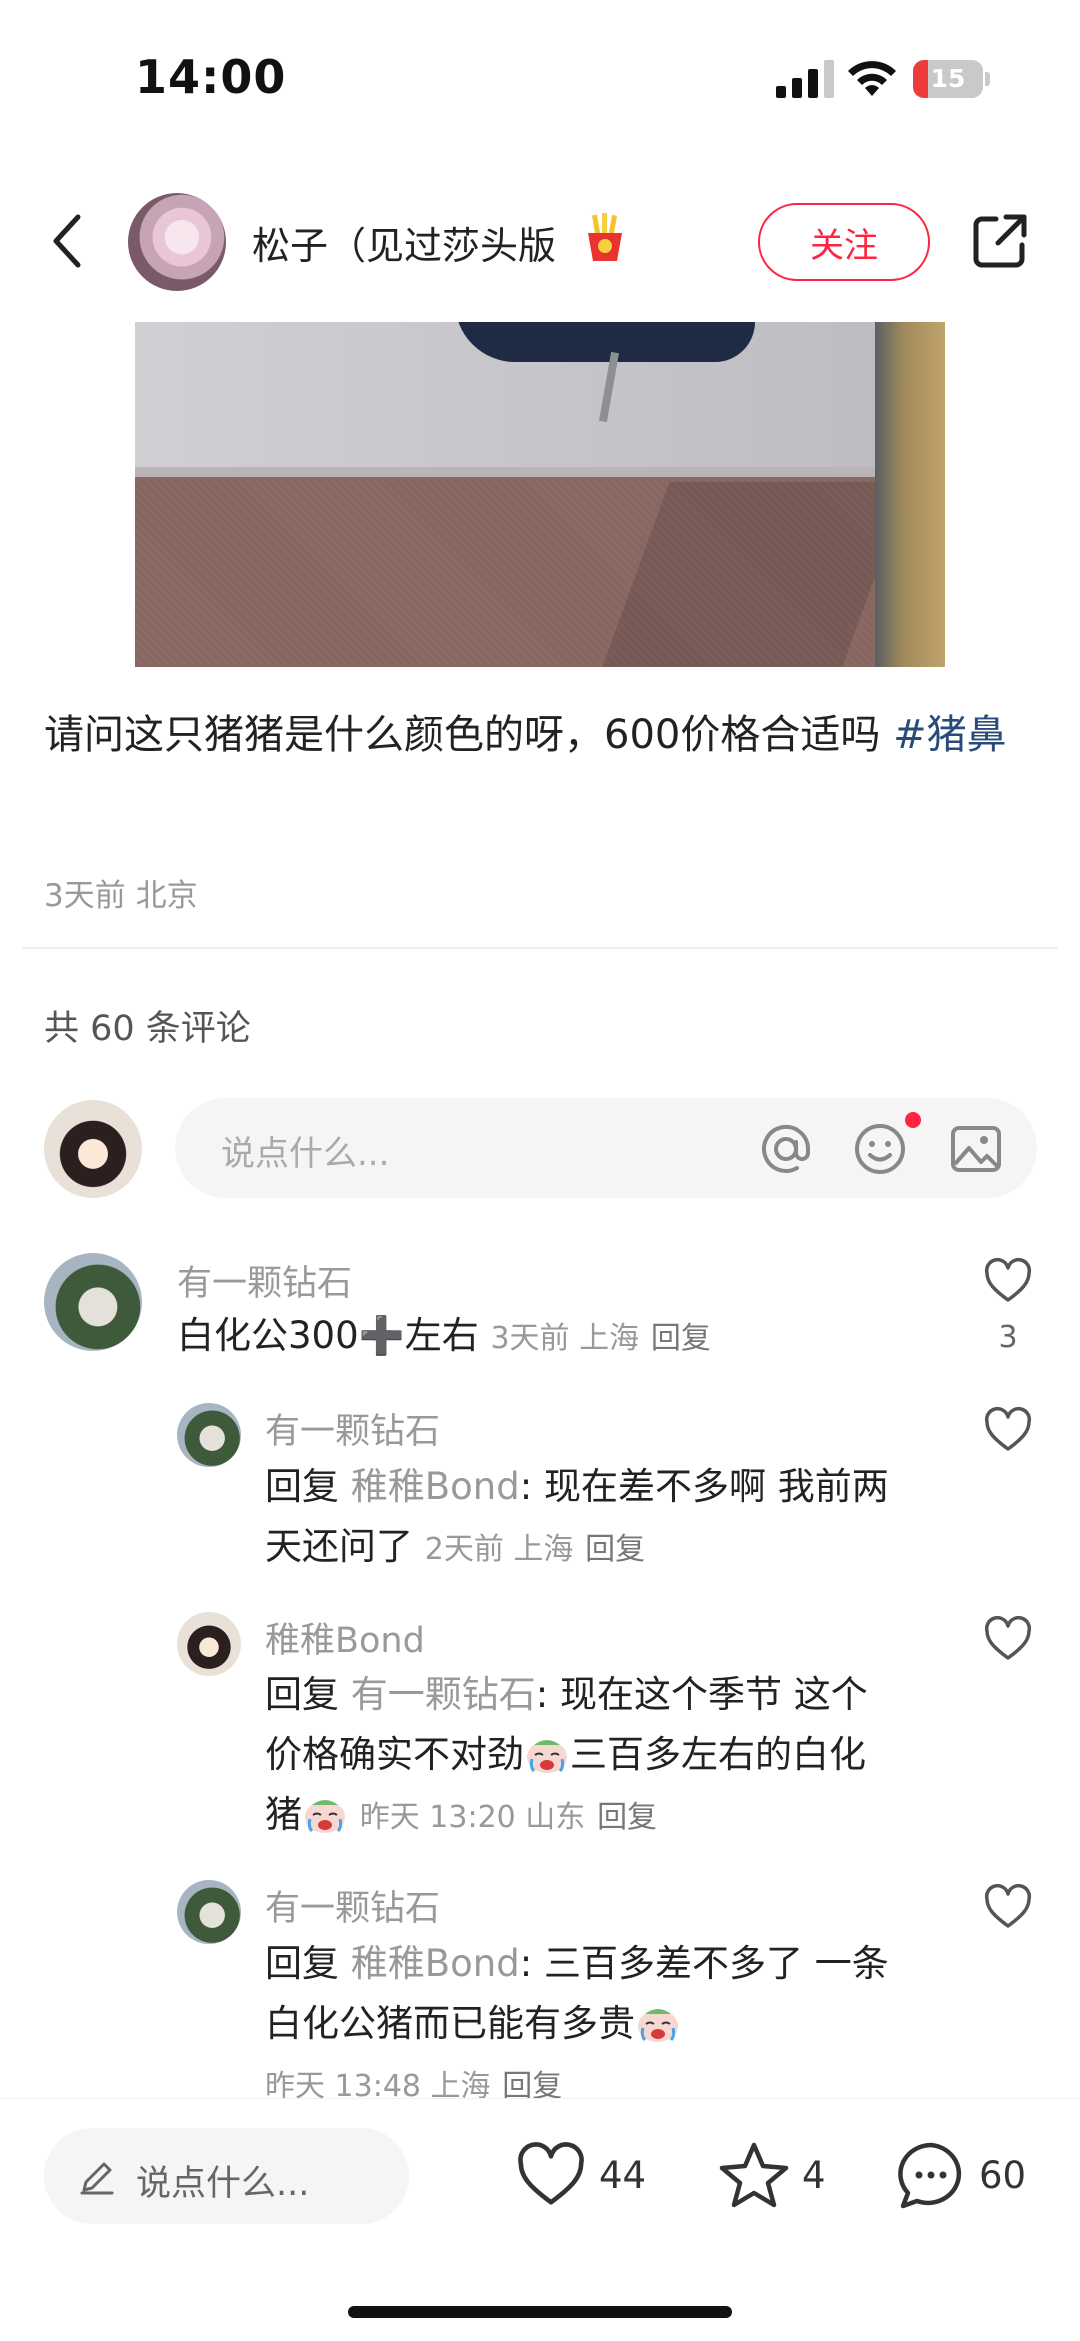 This screenshot has height=2341, width=1080. Describe the element at coordinates (472, 1817) in the screenshot. I see `reply-time-location: 昨天 13:20 山东` at that location.